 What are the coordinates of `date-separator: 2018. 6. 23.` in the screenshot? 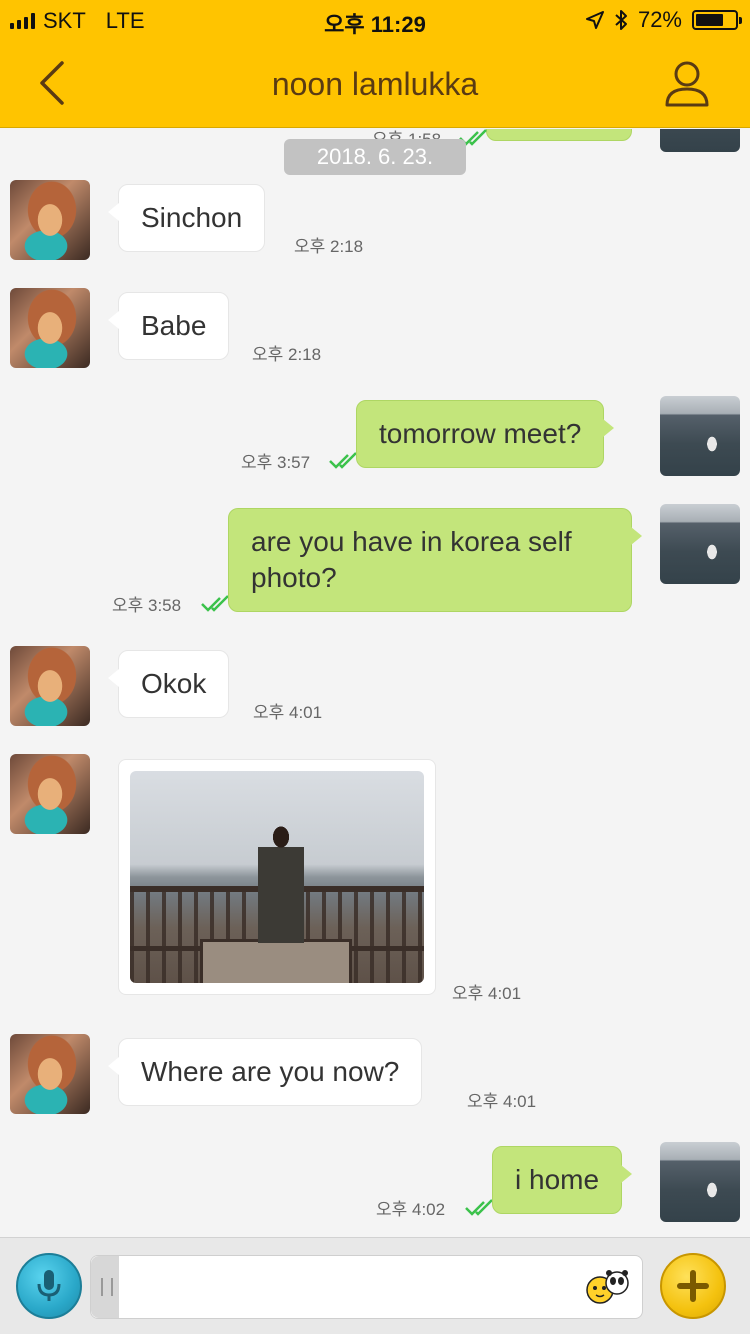 It's located at (375, 157).